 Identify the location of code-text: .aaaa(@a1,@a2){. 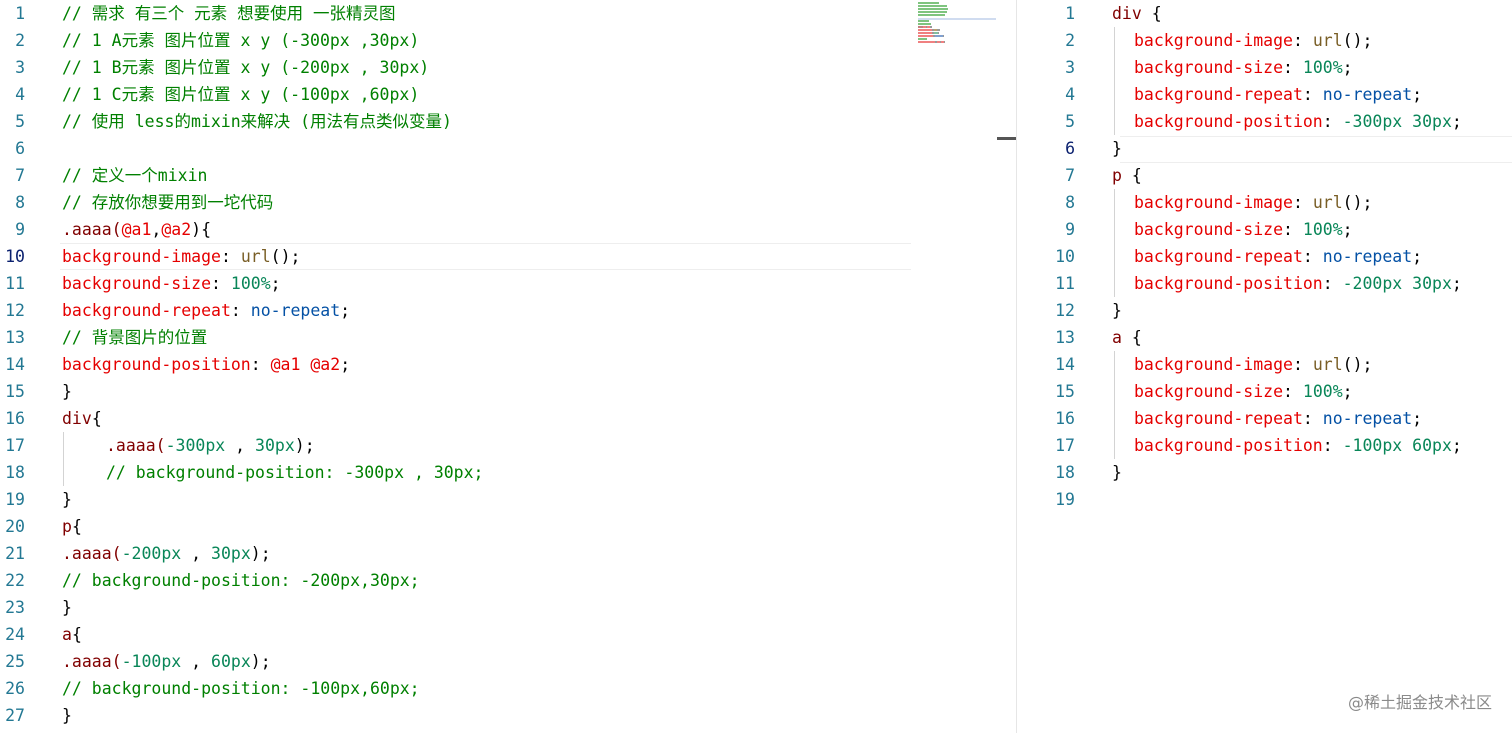
(136, 229).